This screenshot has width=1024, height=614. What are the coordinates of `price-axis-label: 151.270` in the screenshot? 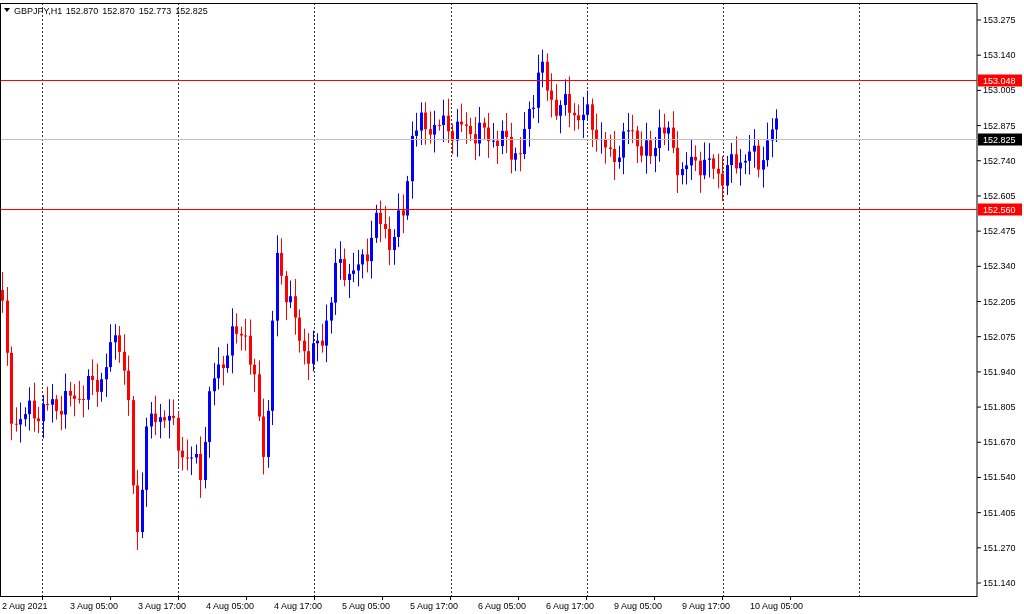 It's located at (999, 547).